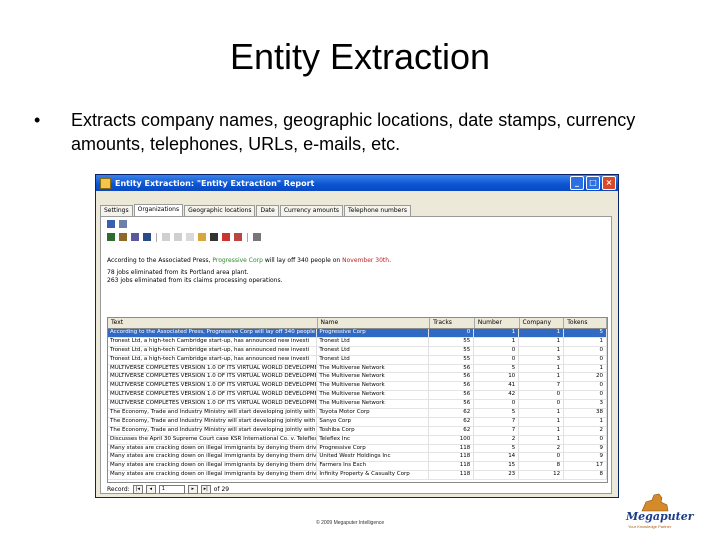  I want to click on tab-settings: Settings, so click(116, 210).